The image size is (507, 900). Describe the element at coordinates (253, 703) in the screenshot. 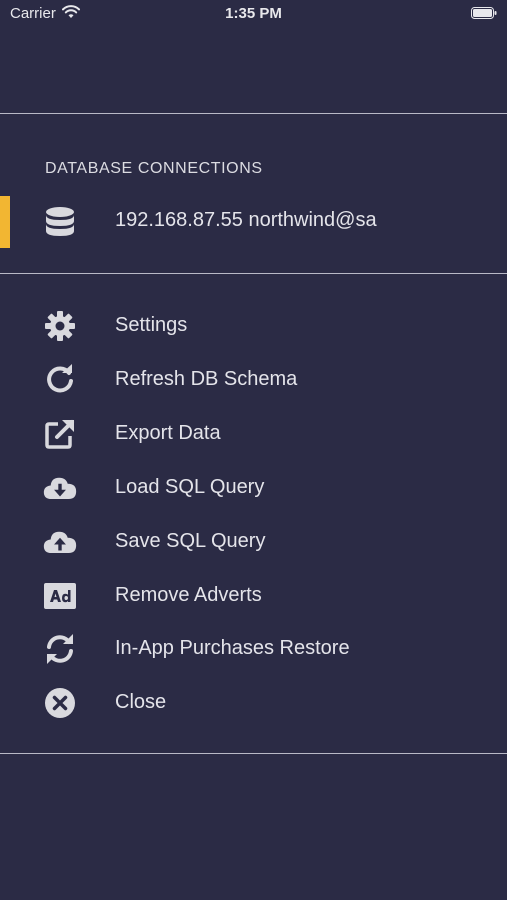

I see `menu-item-close: Close` at that location.